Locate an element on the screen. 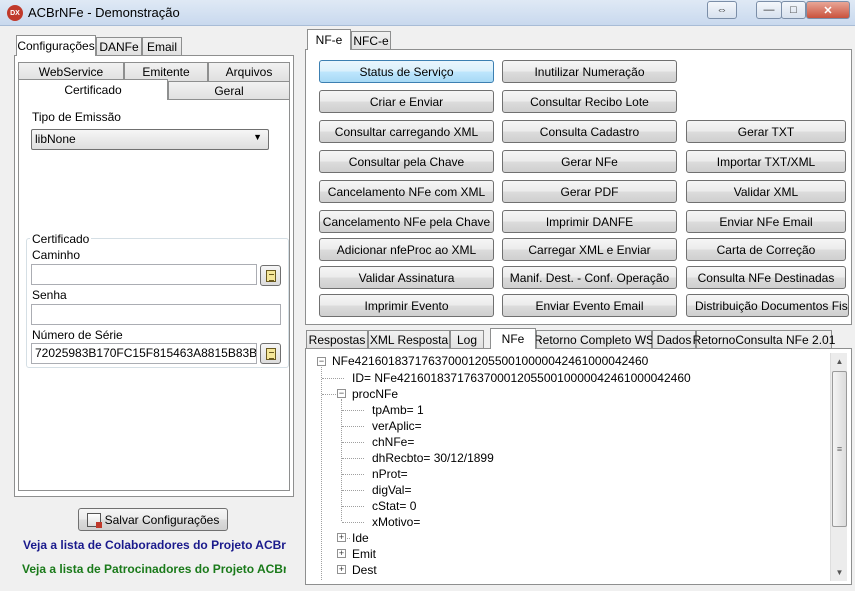 The height and width of the screenshot is (591, 855). manif-dest-button: Manif. Dest. - Conf. Operação is located at coordinates (589, 277).